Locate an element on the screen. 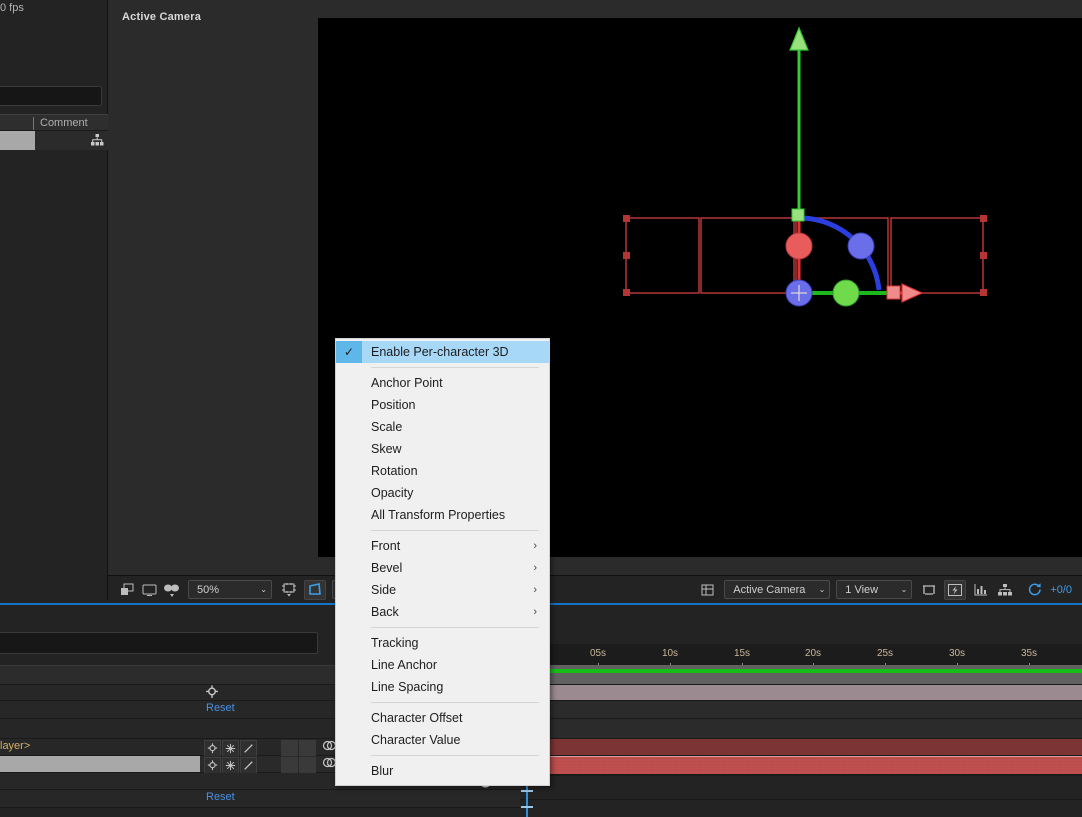 The height and width of the screenshot is (817, 1082). menu-item-anchor-point: Anchor Point is located at coordinates (442, 383).